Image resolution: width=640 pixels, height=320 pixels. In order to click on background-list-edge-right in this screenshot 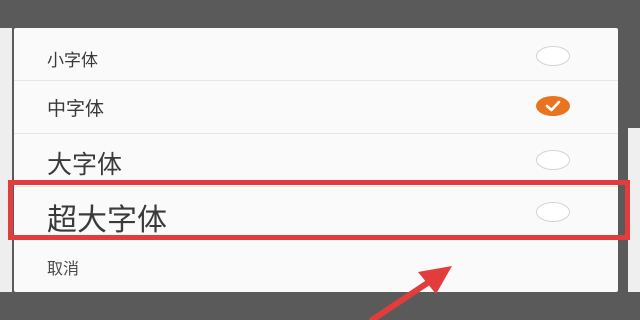, I will do `click(634, 210)`.